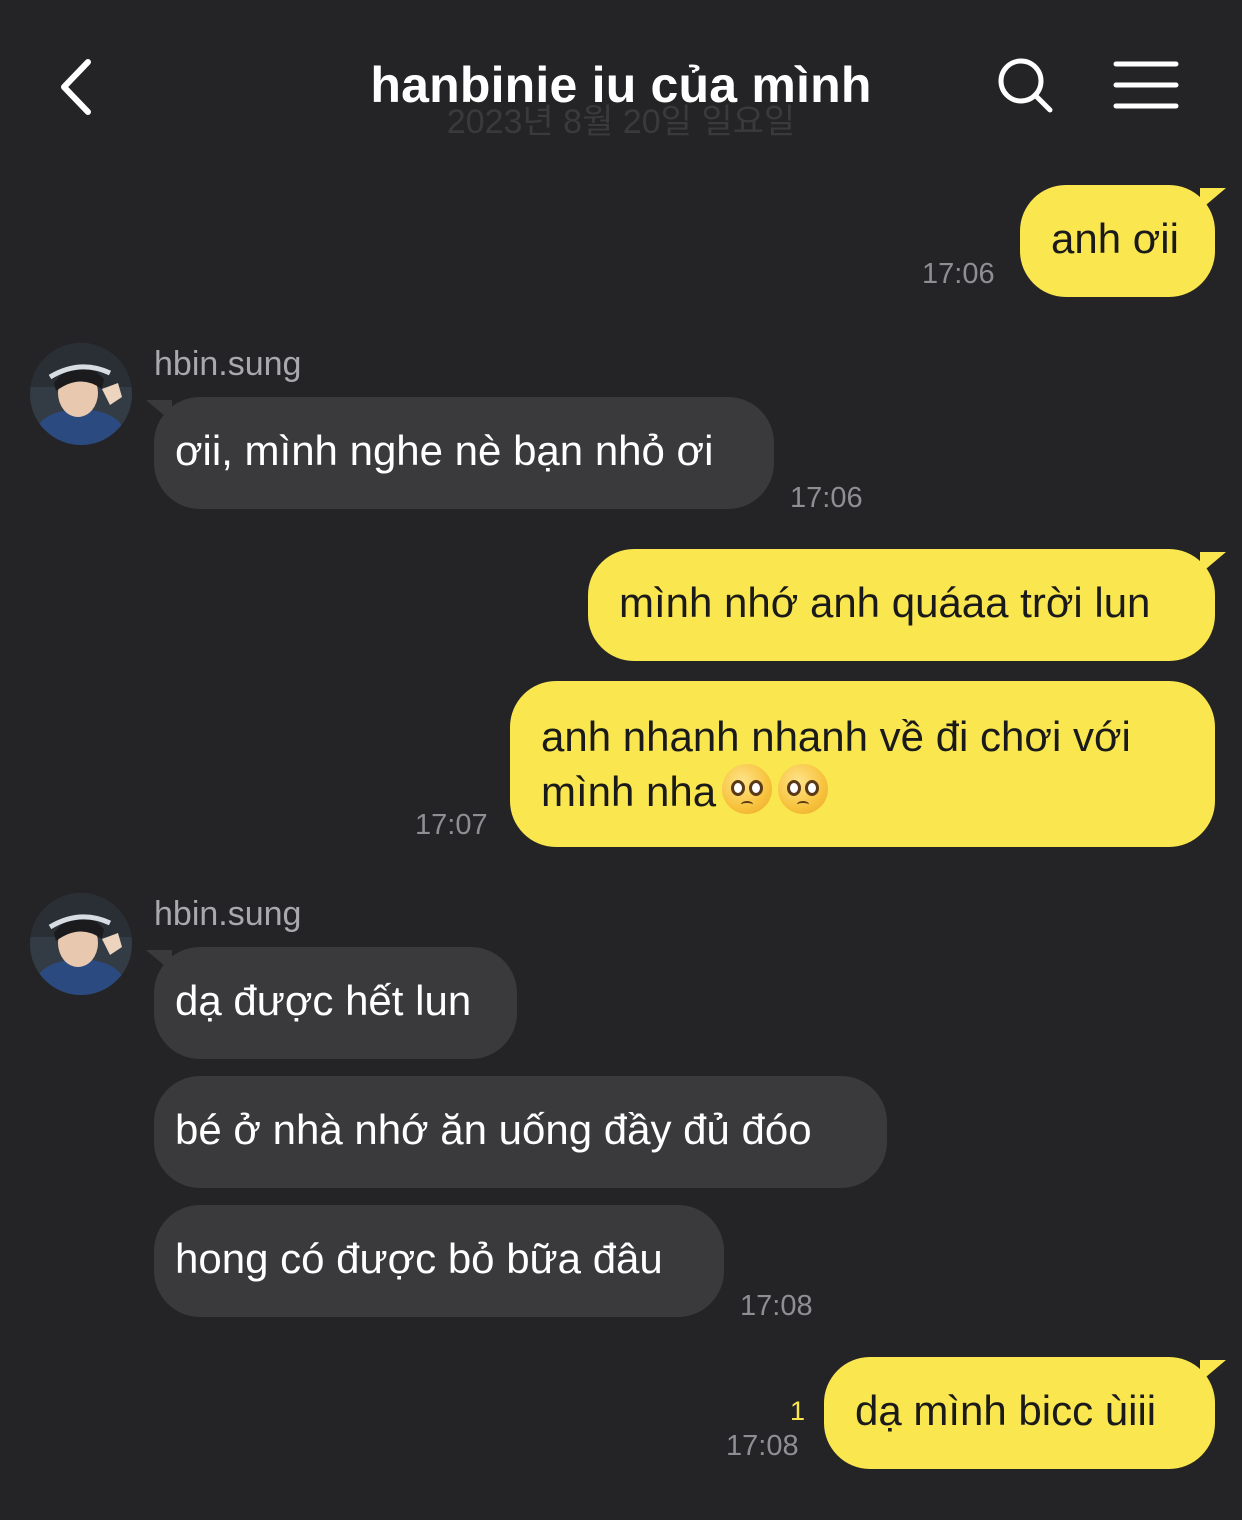 The width and height of the screenshot is (1242, 1520). Describe the element at coordinates (451, 825) in the screenshot. I see `message-time: 17:07` at that location.